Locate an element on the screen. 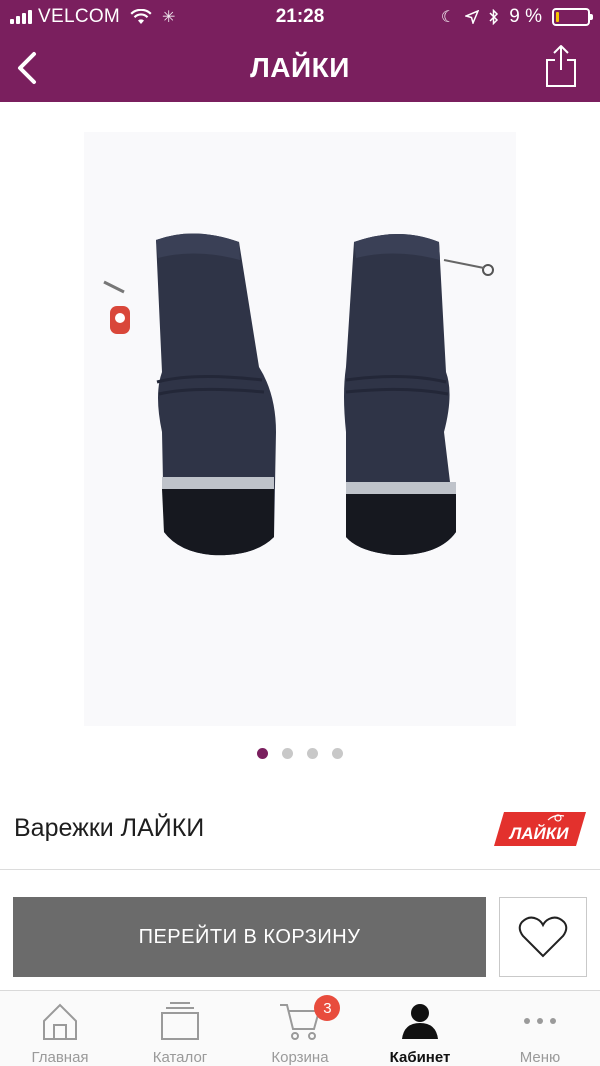 This screenshot has height=1066, width=600. tab-bar: Главная Каталог 3 Корзина Кабинет Меню is located at coordinates (300, 1028).